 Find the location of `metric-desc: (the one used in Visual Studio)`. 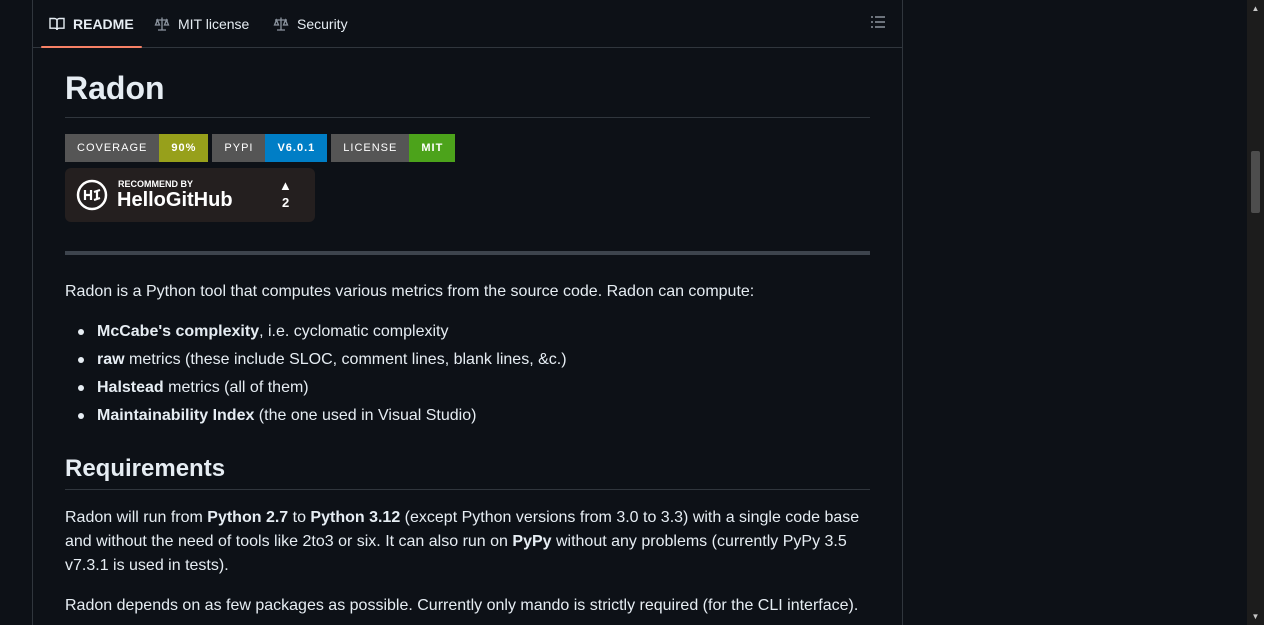

metric-desc: (the one used in Visual Studio) is located at coordinates (365, 415).